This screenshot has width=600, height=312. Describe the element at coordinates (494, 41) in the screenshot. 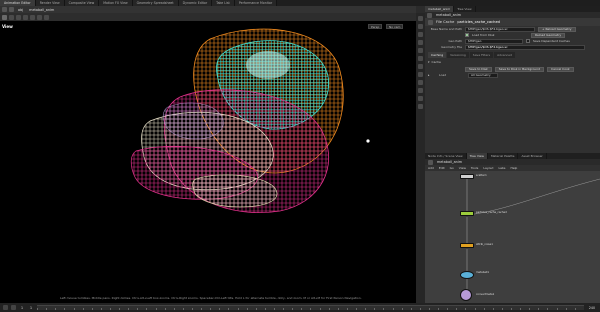

I see `geo-path-field: $HIP/geo` at that location.